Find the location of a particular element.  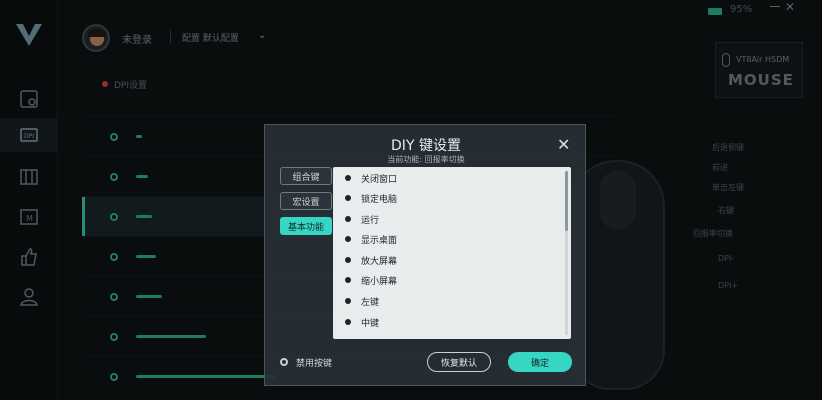

list-item: 关闭窗口 is located at coordinates (371, 178).